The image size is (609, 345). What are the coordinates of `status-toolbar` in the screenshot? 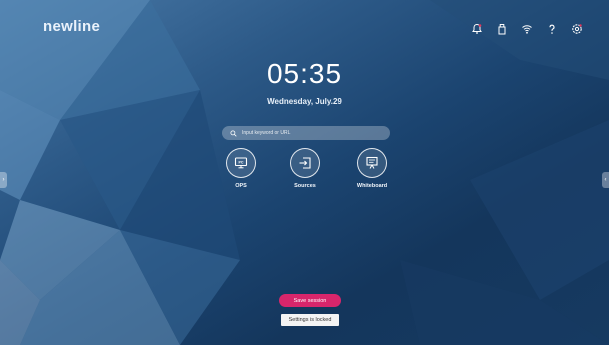 It's located at (526, 28).